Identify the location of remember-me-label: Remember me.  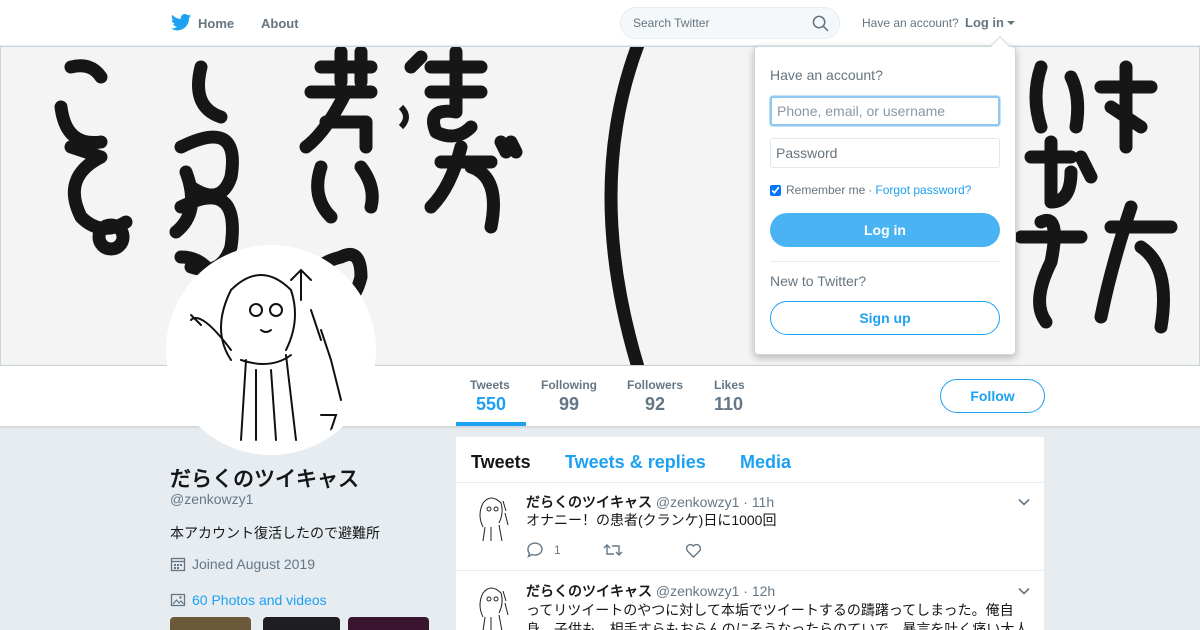
(825, 190).